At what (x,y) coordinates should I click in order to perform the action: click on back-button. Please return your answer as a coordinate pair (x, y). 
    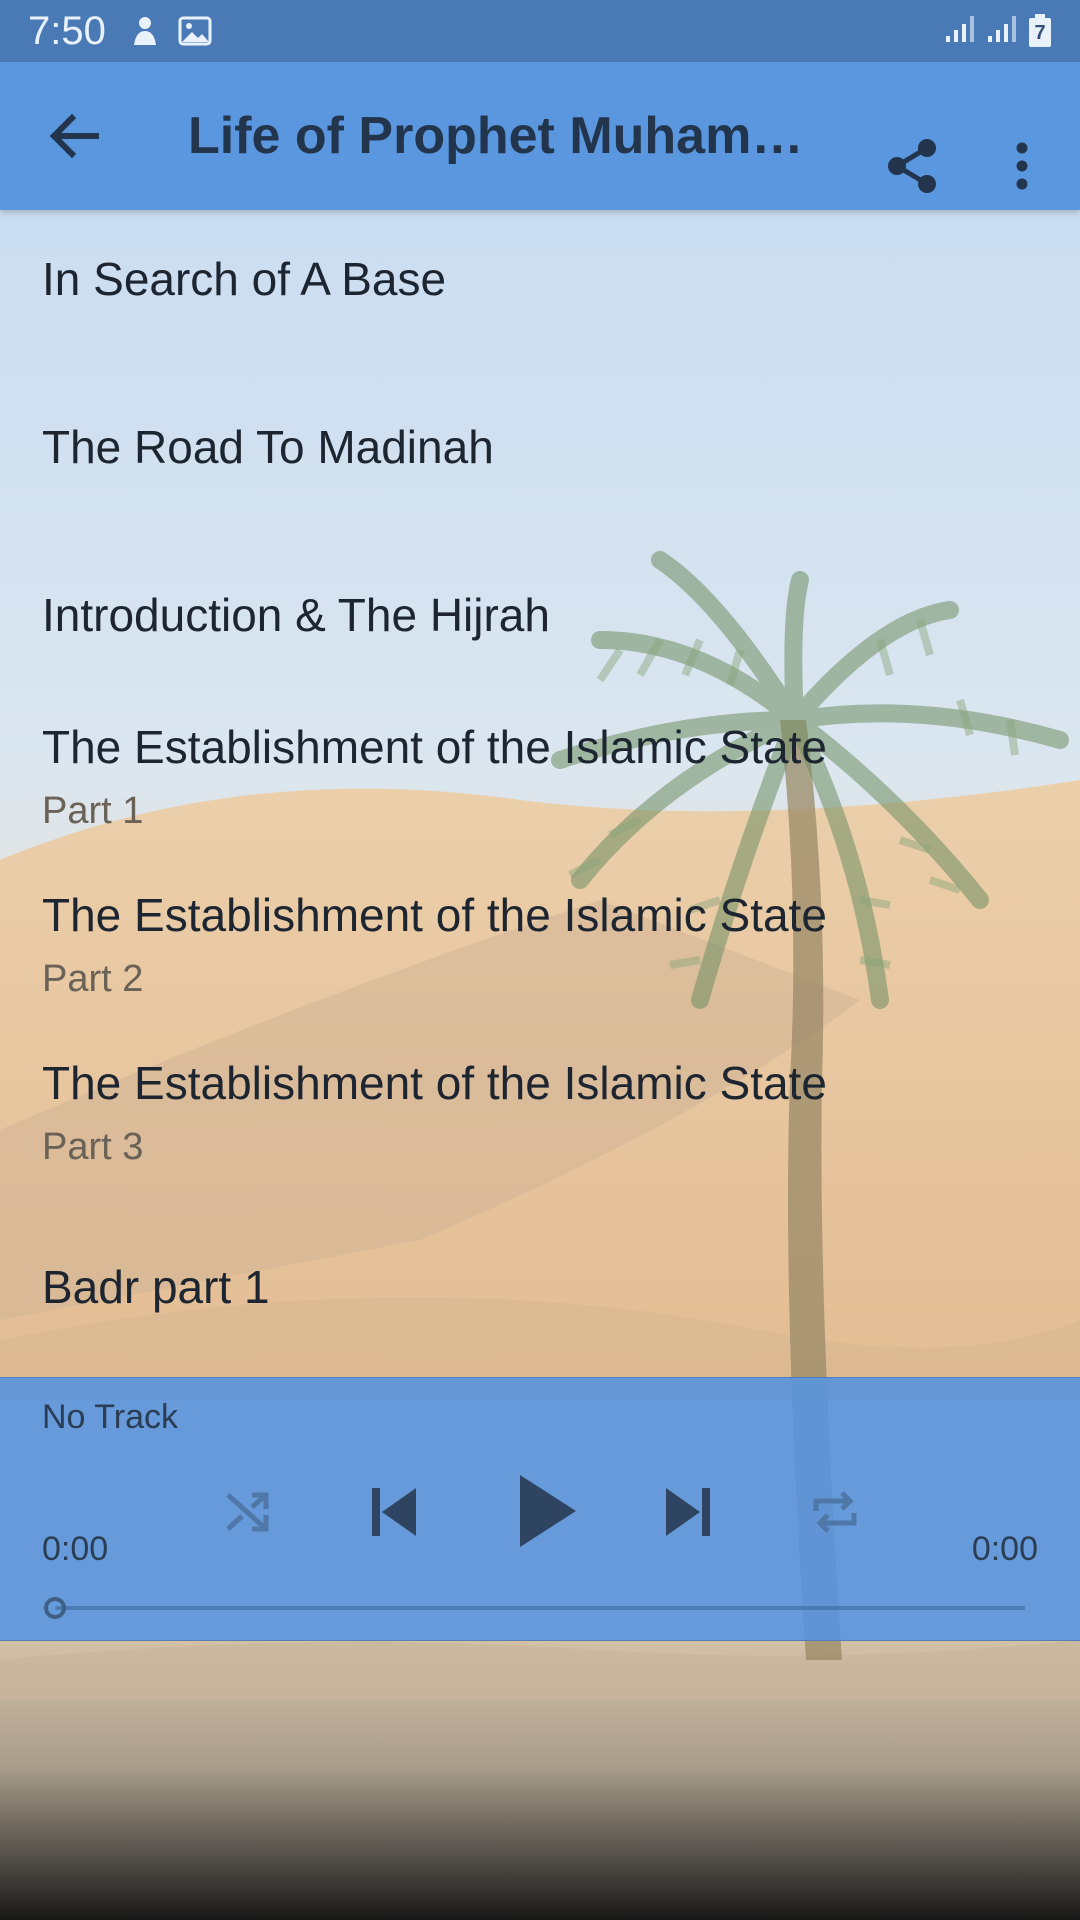
    Looking at the image, I should click on (74, 136).